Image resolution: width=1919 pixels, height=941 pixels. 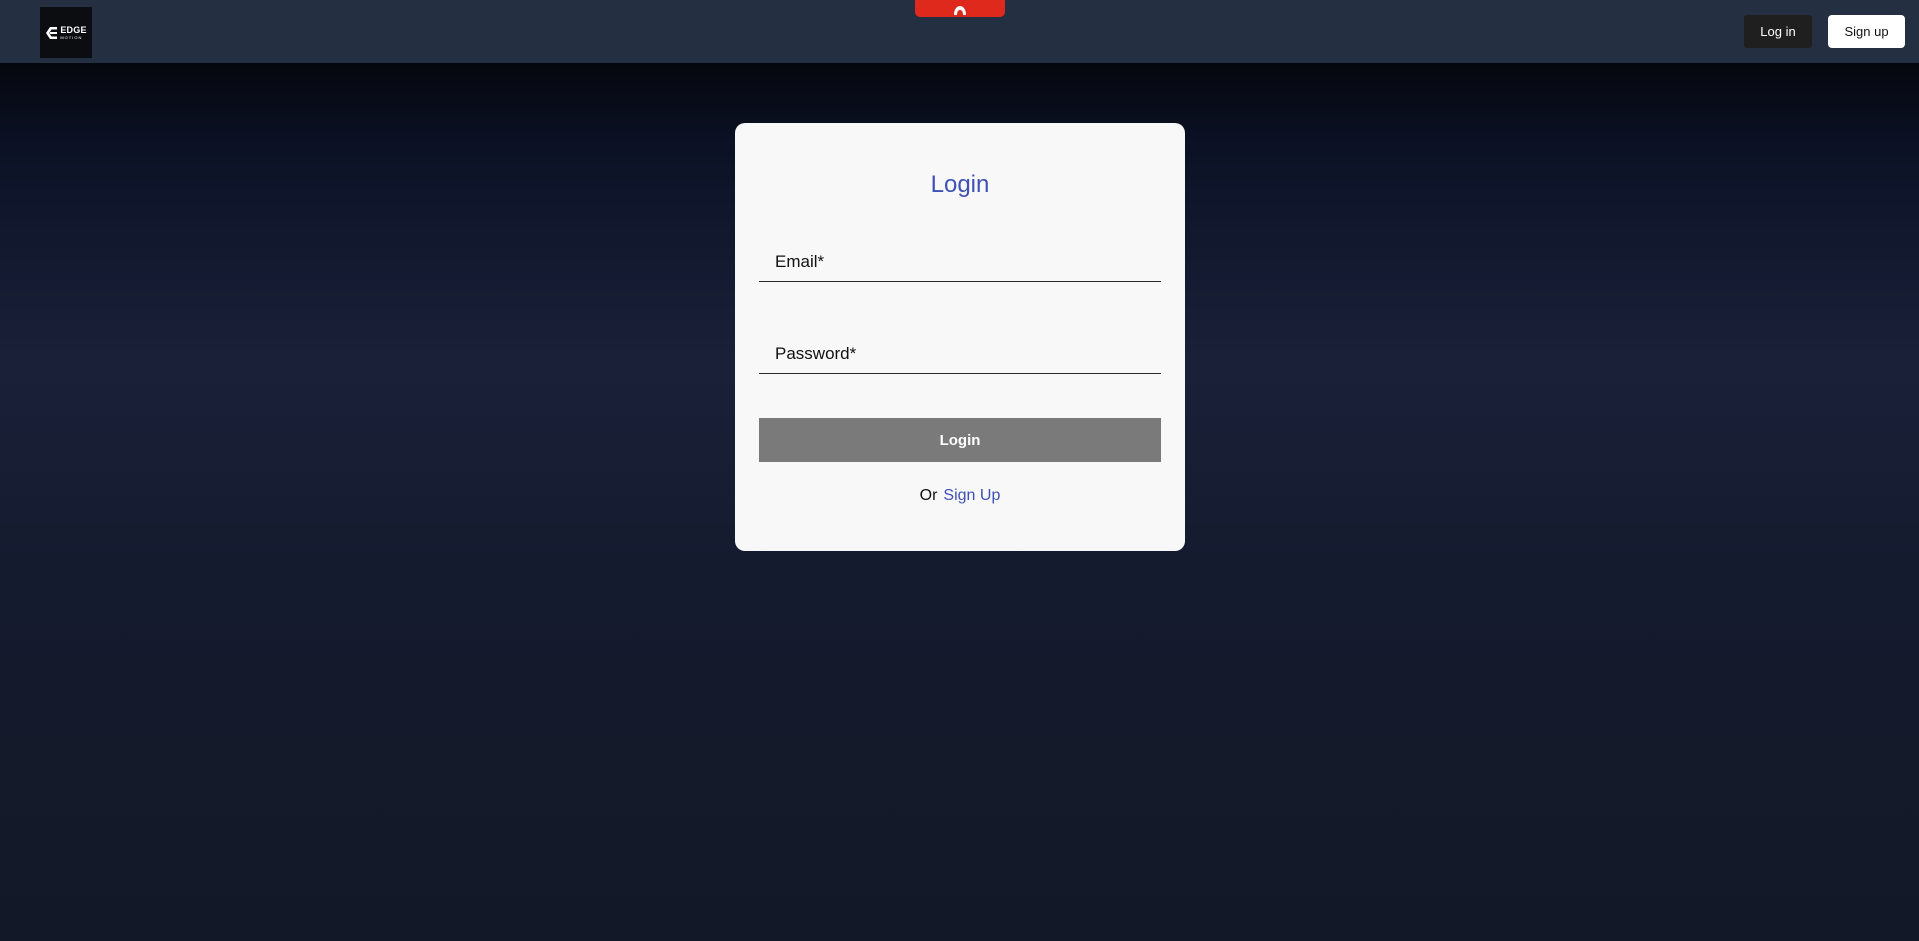 I want to click on signup-link: Sign Up, so click(x=971, y=495).